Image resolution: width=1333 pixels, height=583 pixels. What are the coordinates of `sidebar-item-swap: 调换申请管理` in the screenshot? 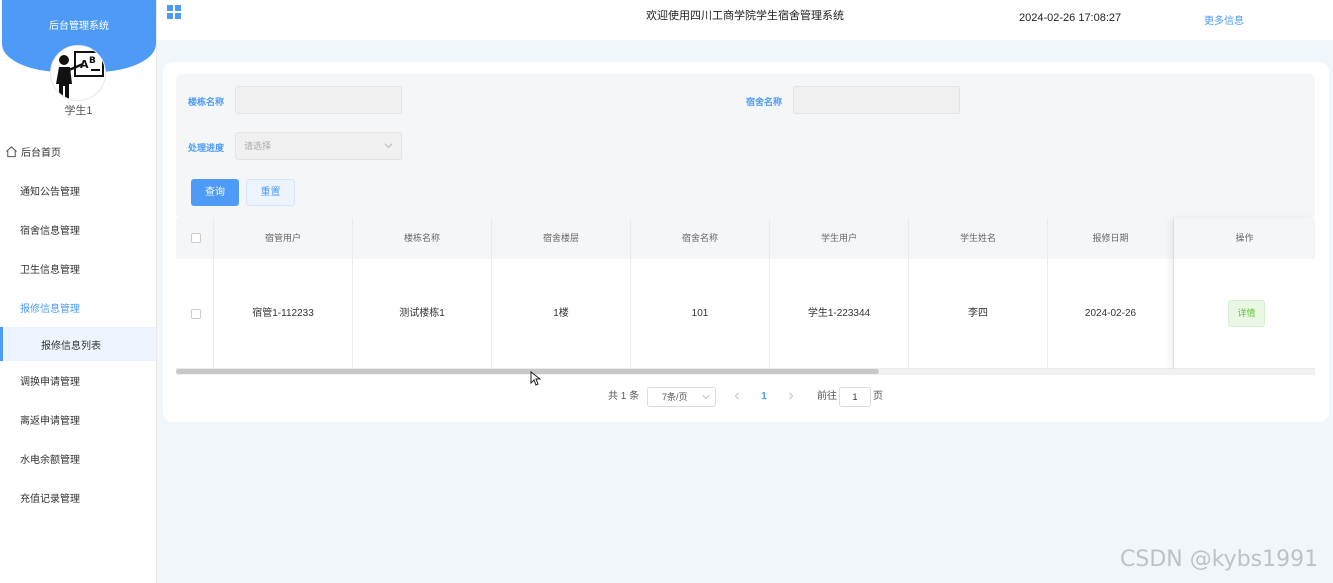 It's located at (78, 380).